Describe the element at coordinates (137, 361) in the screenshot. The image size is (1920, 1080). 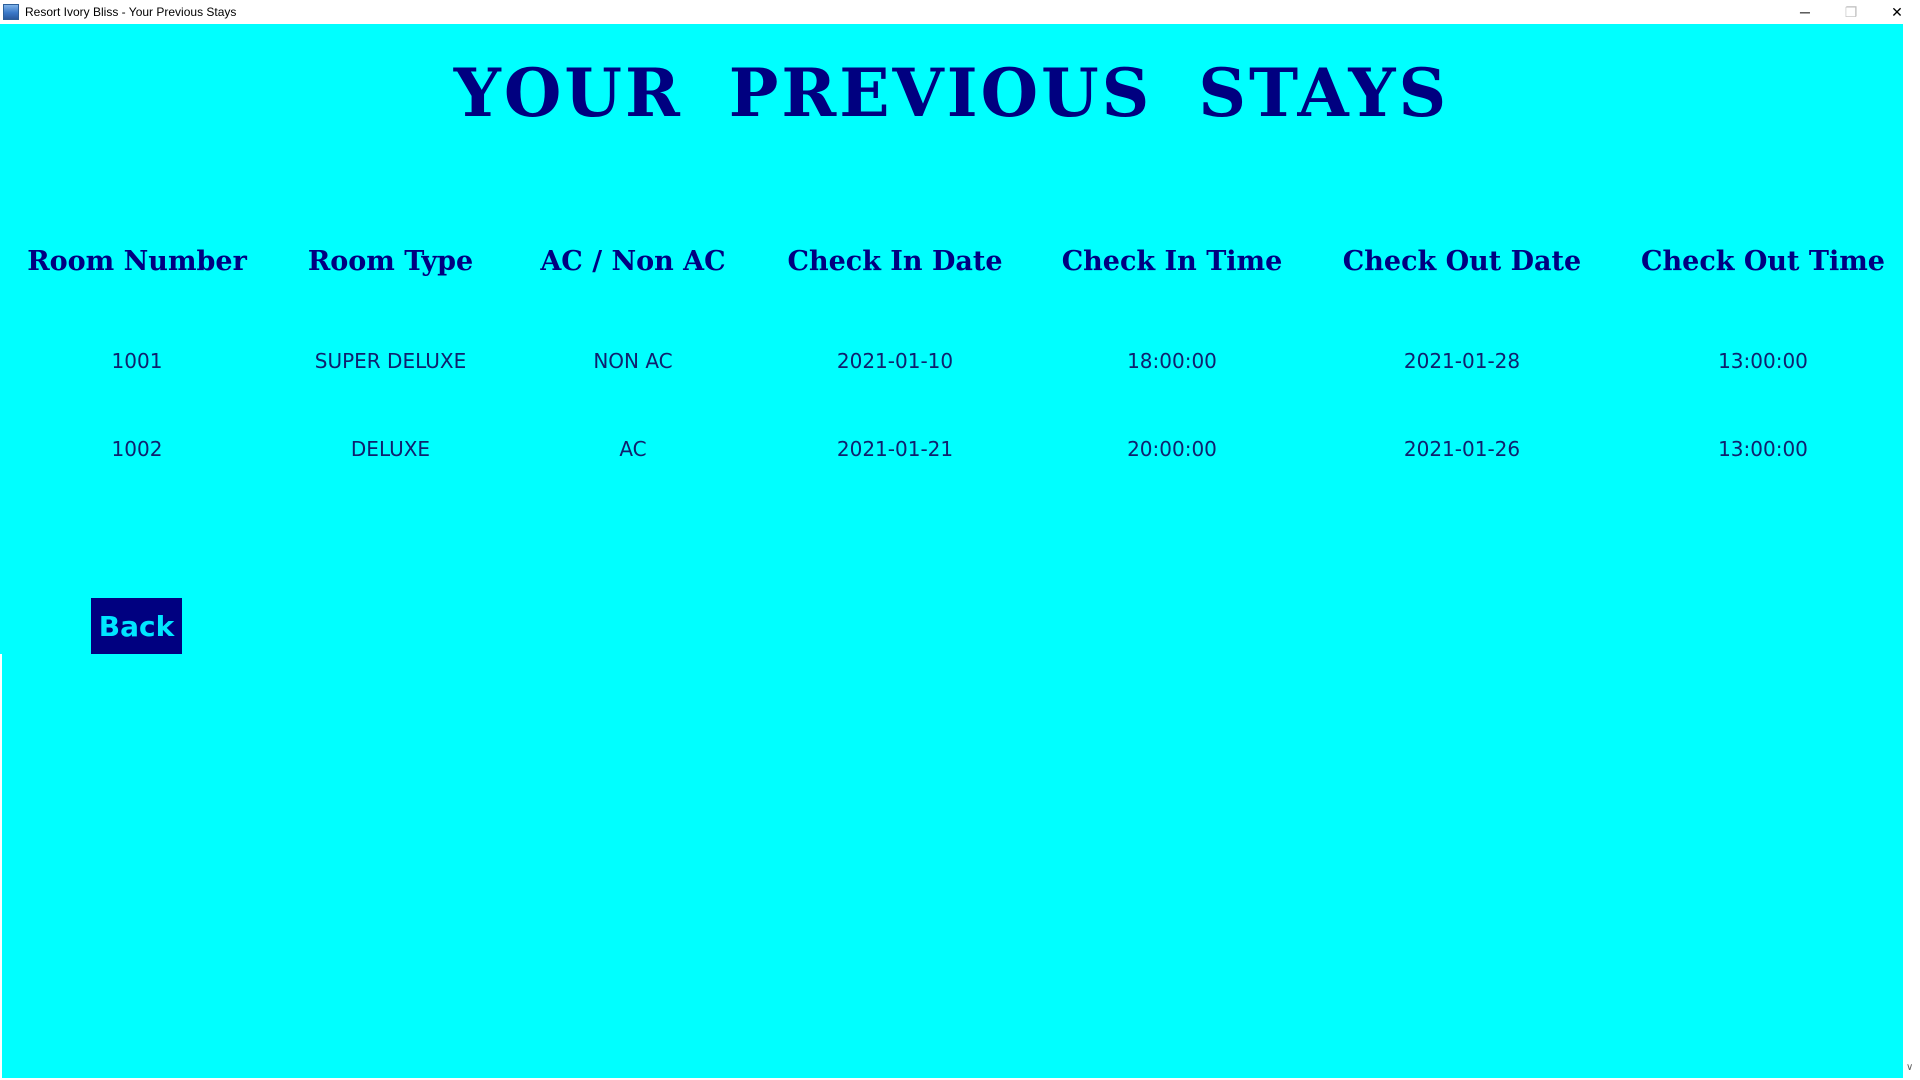
I see `cell-room-number: 1001` at that location.